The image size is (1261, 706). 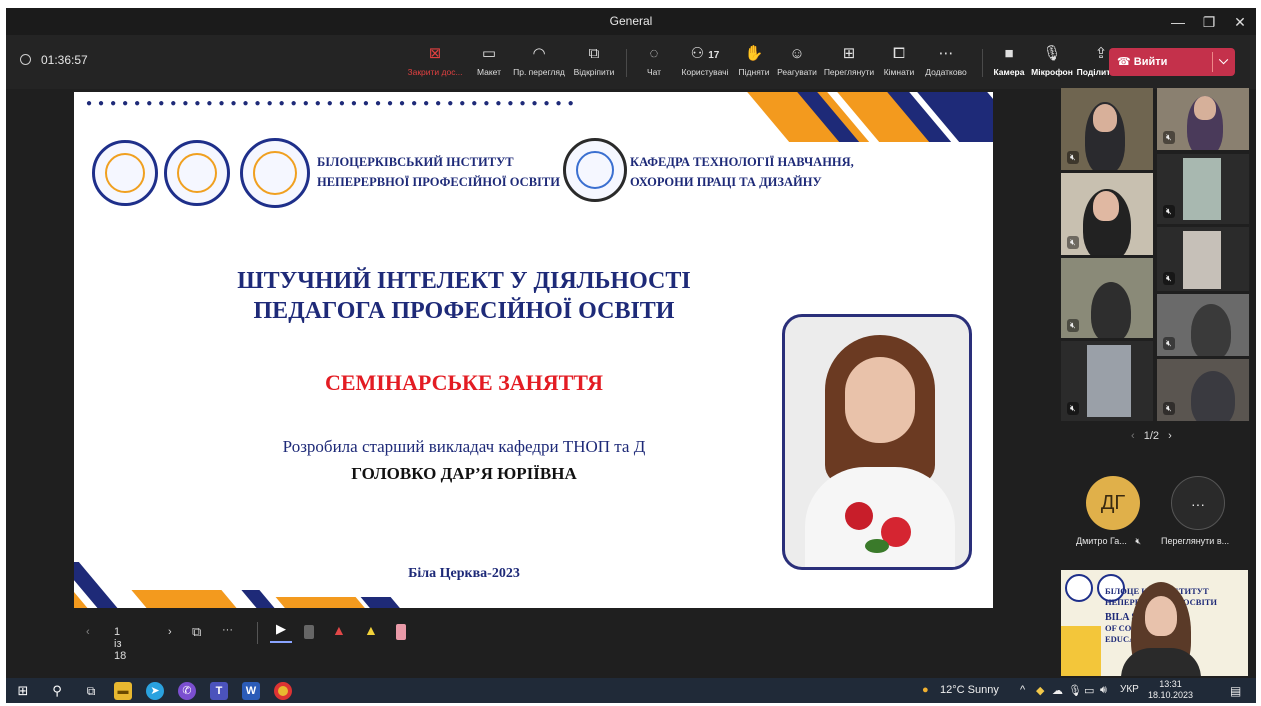 What do you see at coordinates (797, 65) in the screenshot?
I see `react-button: ☺ Реагувати` at bounding box center [797, 65].